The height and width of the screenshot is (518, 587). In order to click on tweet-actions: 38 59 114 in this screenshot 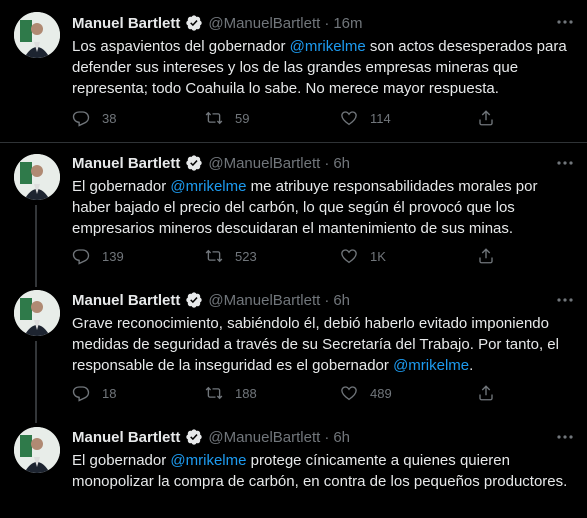, I will do `click(292, 119)`.